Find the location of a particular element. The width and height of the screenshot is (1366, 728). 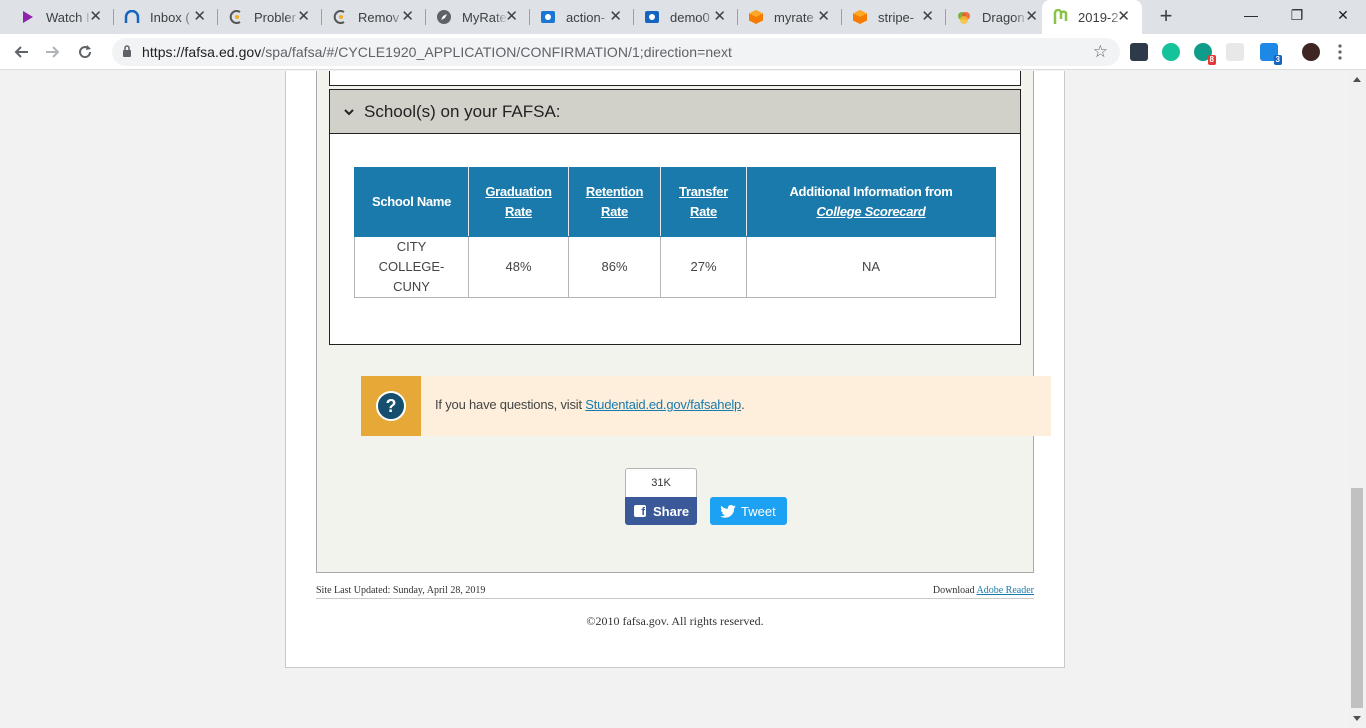

play-icon is located at coordinates (28, 17).